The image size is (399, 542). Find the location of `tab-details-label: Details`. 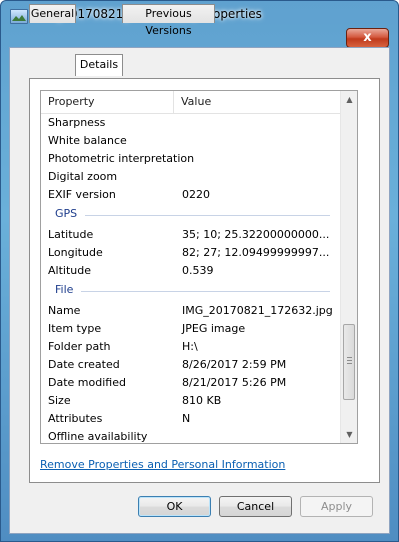

tab-details-label: Details is located at coordinates (99, 64).